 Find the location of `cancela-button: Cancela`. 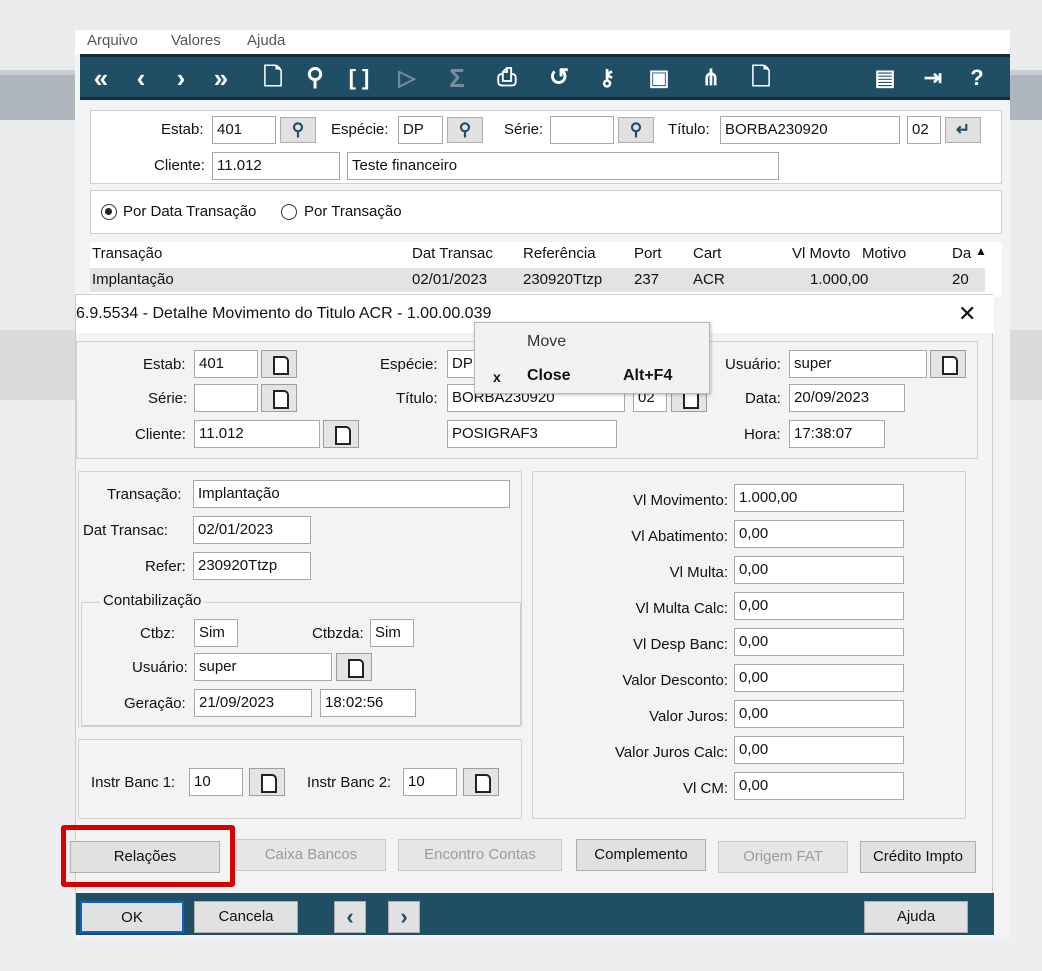

cancela-button: Cancela is located at coordinates (246, 917).